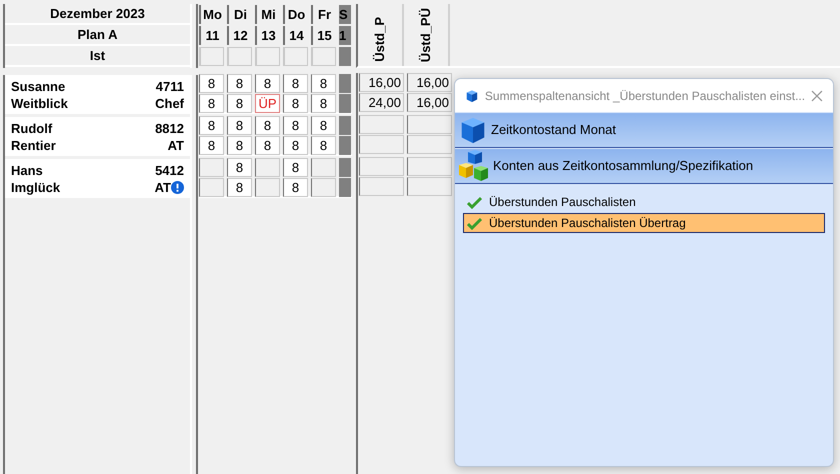 The height and width of the screenshot is (474, 840). What do you see at coordinates (267, 14) in the screenshot?
I see `day-name: Mi` at bounding box center [267, 14].